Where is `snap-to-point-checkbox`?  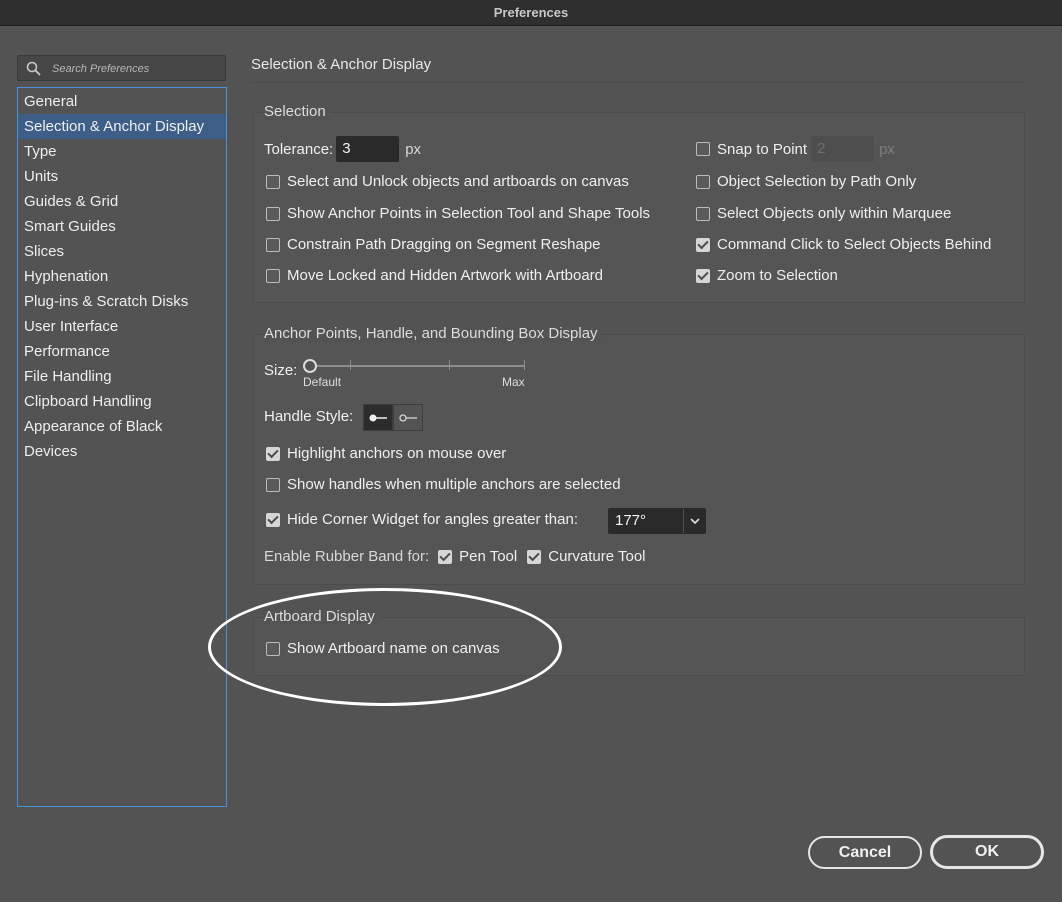
snap-to-point-checkbox is located at coordinates (703, 149).